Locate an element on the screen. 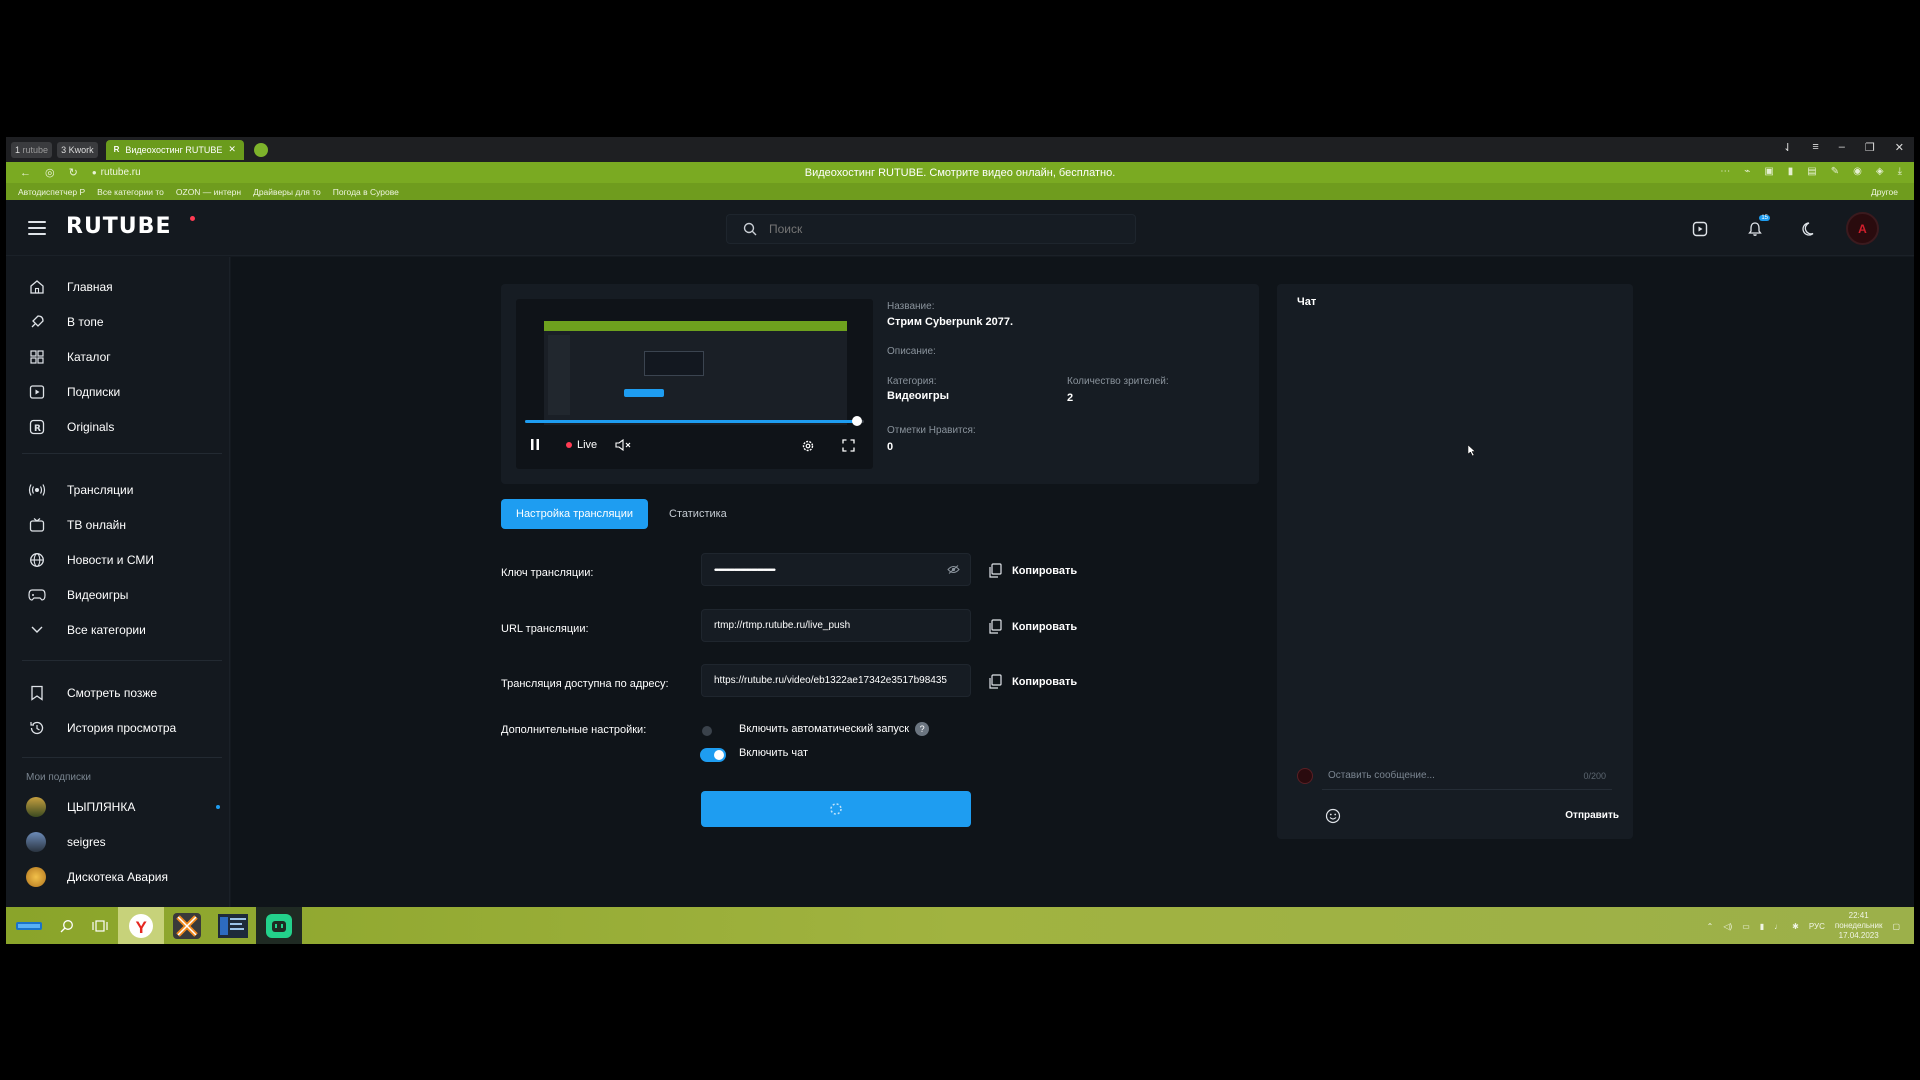 This screenshot has width=1920, height=1080. search-bar is located at coordinates (931, 229).